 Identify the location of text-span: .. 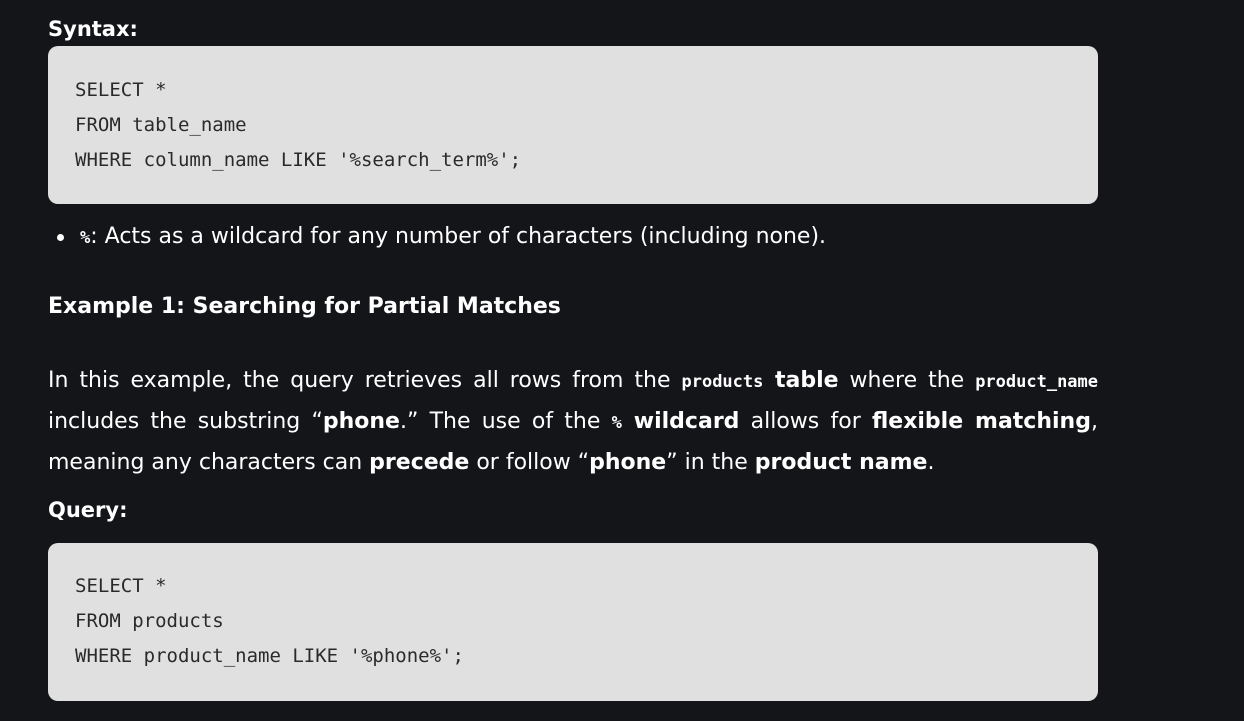
(931, 462).